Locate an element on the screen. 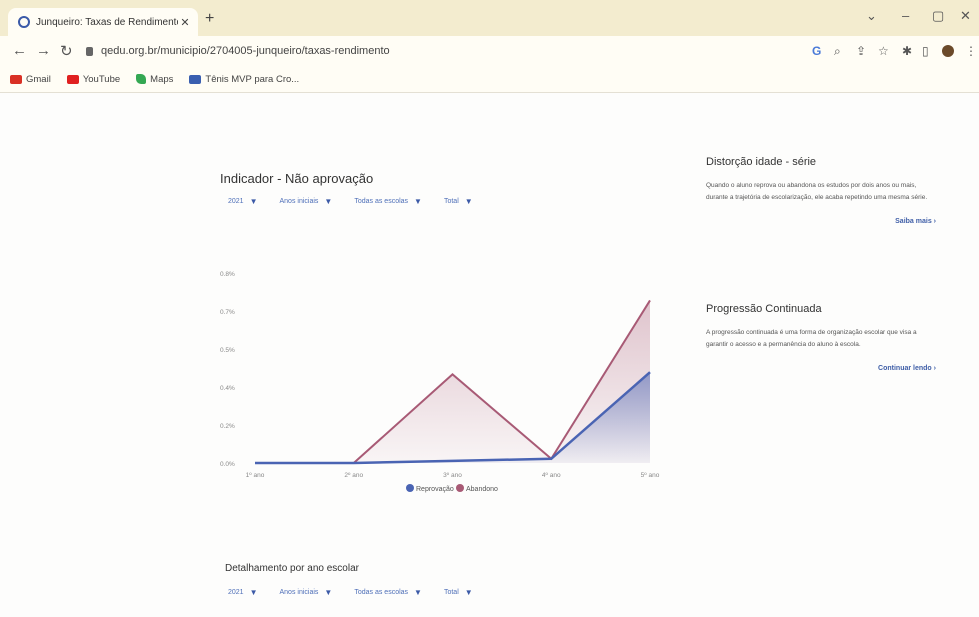  y-tick-label: 0.2% is located at coordinates (227, 426).